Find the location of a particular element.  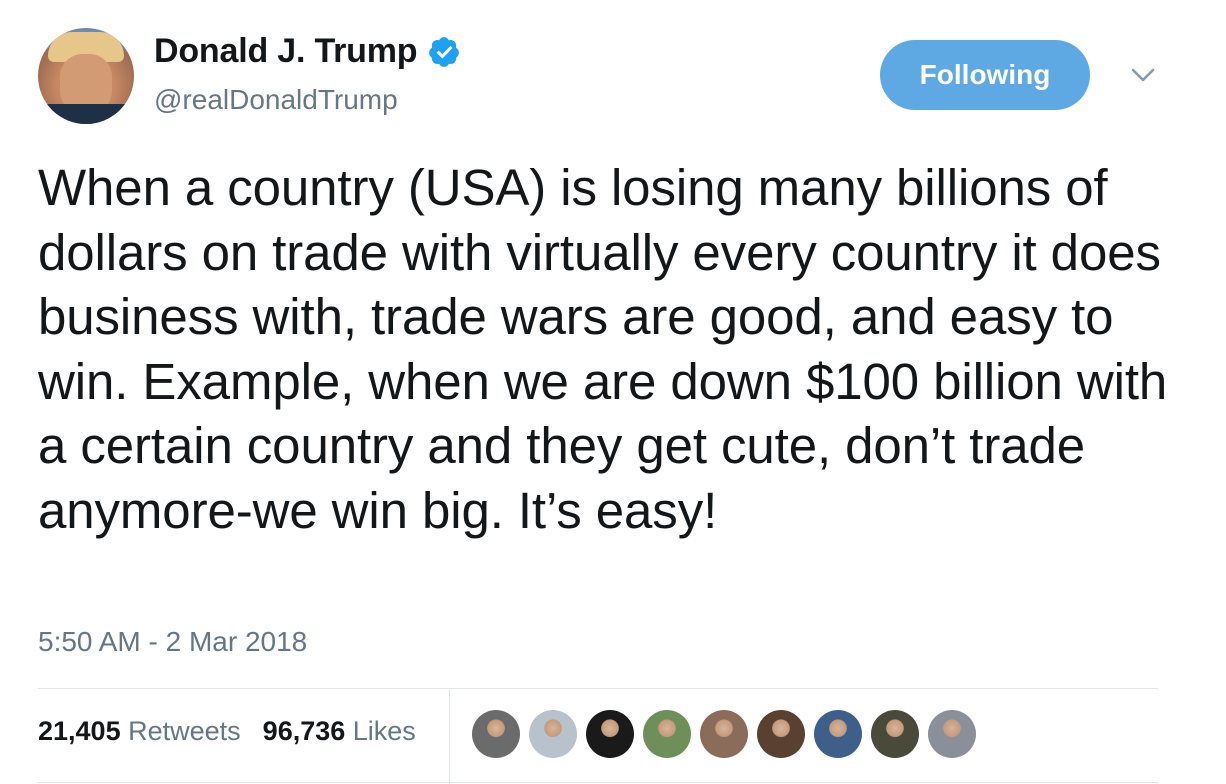

author-display-name: Donald J. Trump is located at coordinates (286, 51).